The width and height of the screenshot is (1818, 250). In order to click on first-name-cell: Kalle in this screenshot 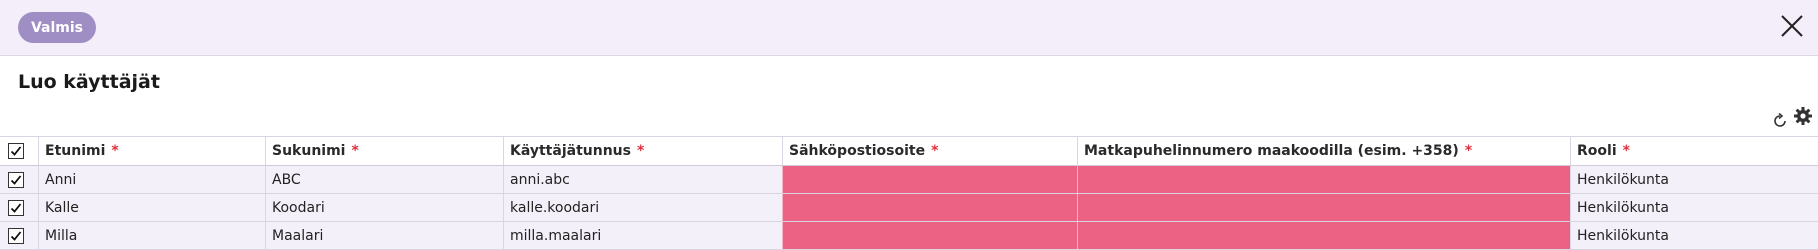, I will do `click(151, 207)`.